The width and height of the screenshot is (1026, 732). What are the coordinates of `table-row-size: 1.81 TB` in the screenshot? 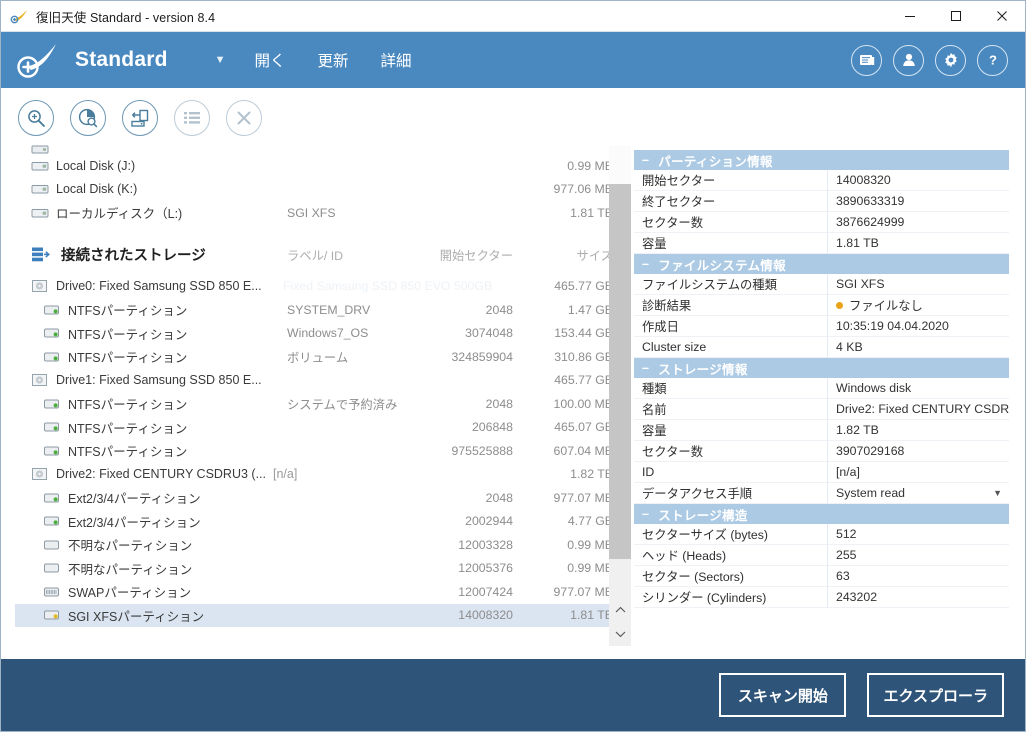 It's located at (591, 615).